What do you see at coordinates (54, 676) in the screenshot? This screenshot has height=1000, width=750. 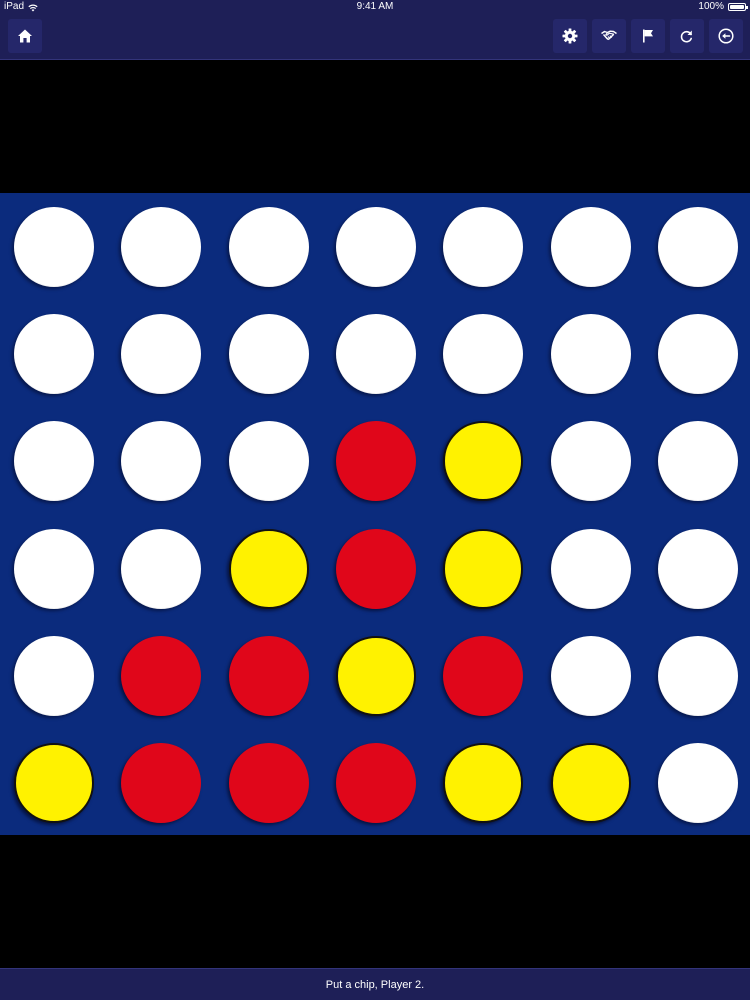 I see `board-cell-r5-c1-empty` at bounding box center [54, 676].